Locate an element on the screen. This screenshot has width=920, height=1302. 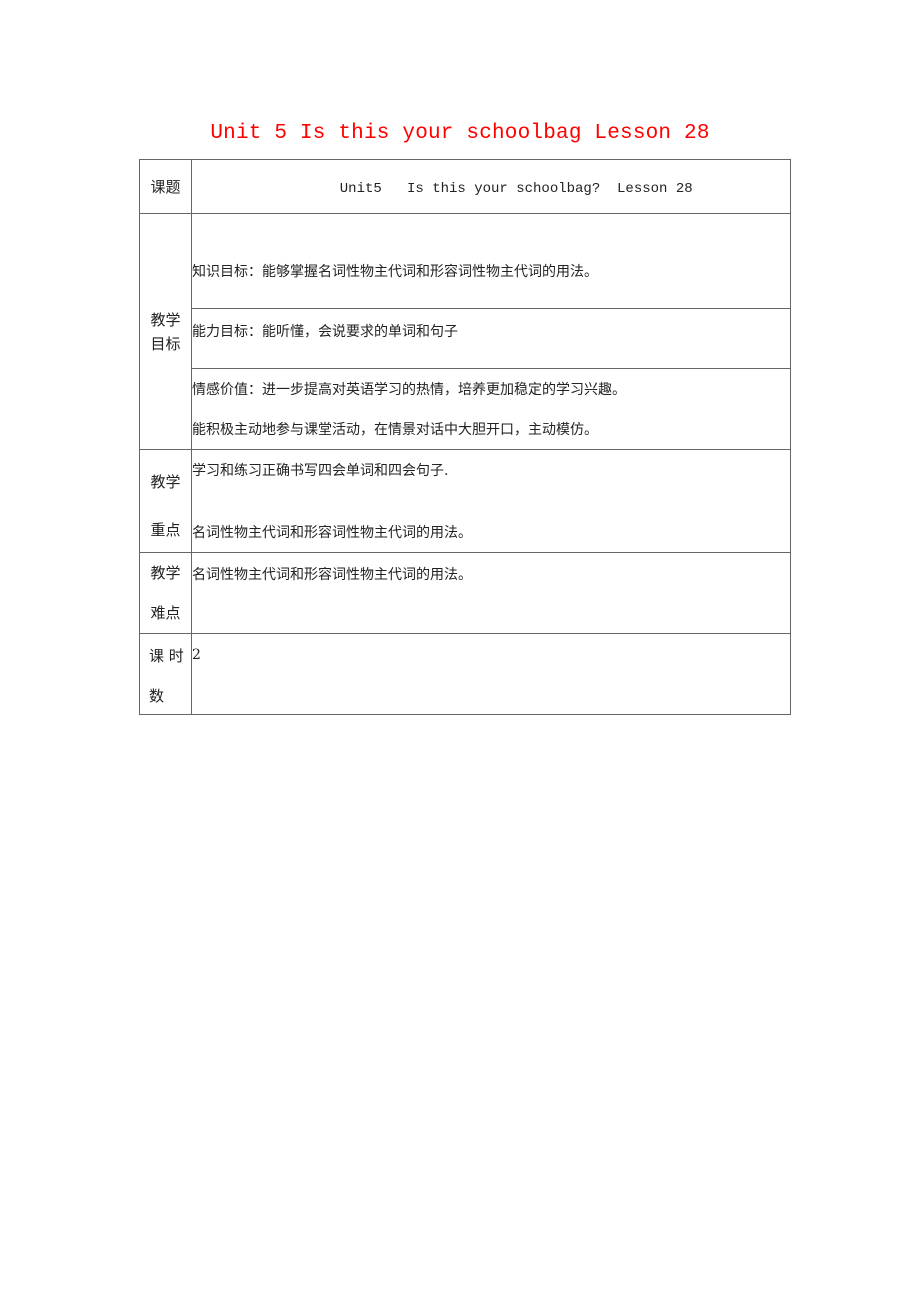
ability-objective: 能力目标：能听懂，会说要求的单词和句子 is located at coordinates (491, 338).